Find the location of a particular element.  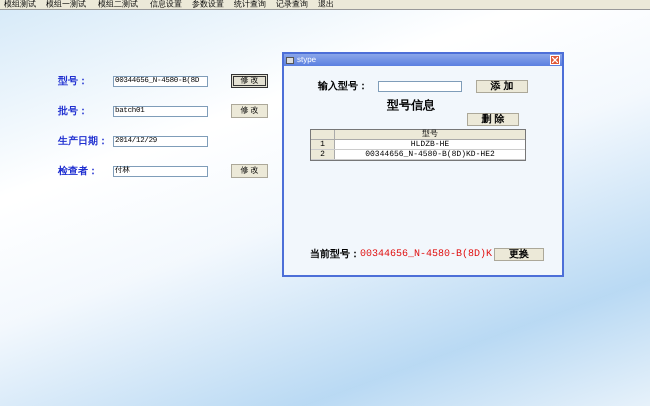

close-icon is located at coordinates (555, 60).